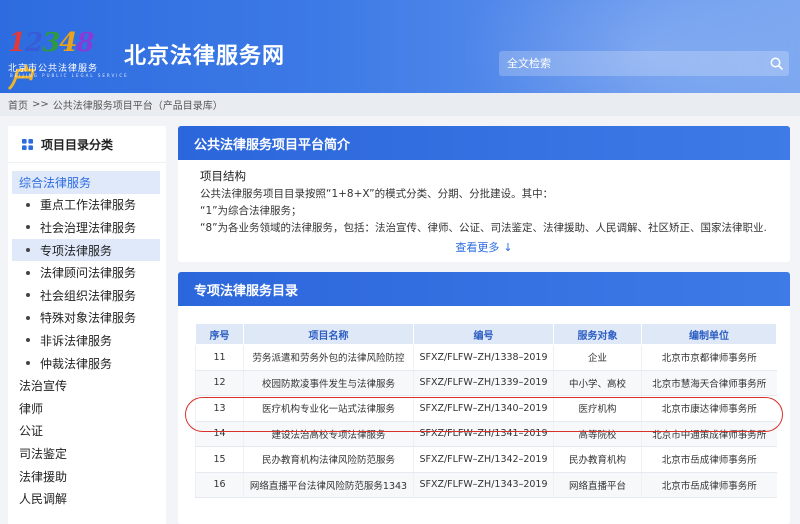 The height and width of the screenshot is (524, 800). What do you see at coordinates (76, 363) in the screenshot?
I see `sidebar-item-label: 仲裁法律服务` at bounding box center [76, 363].